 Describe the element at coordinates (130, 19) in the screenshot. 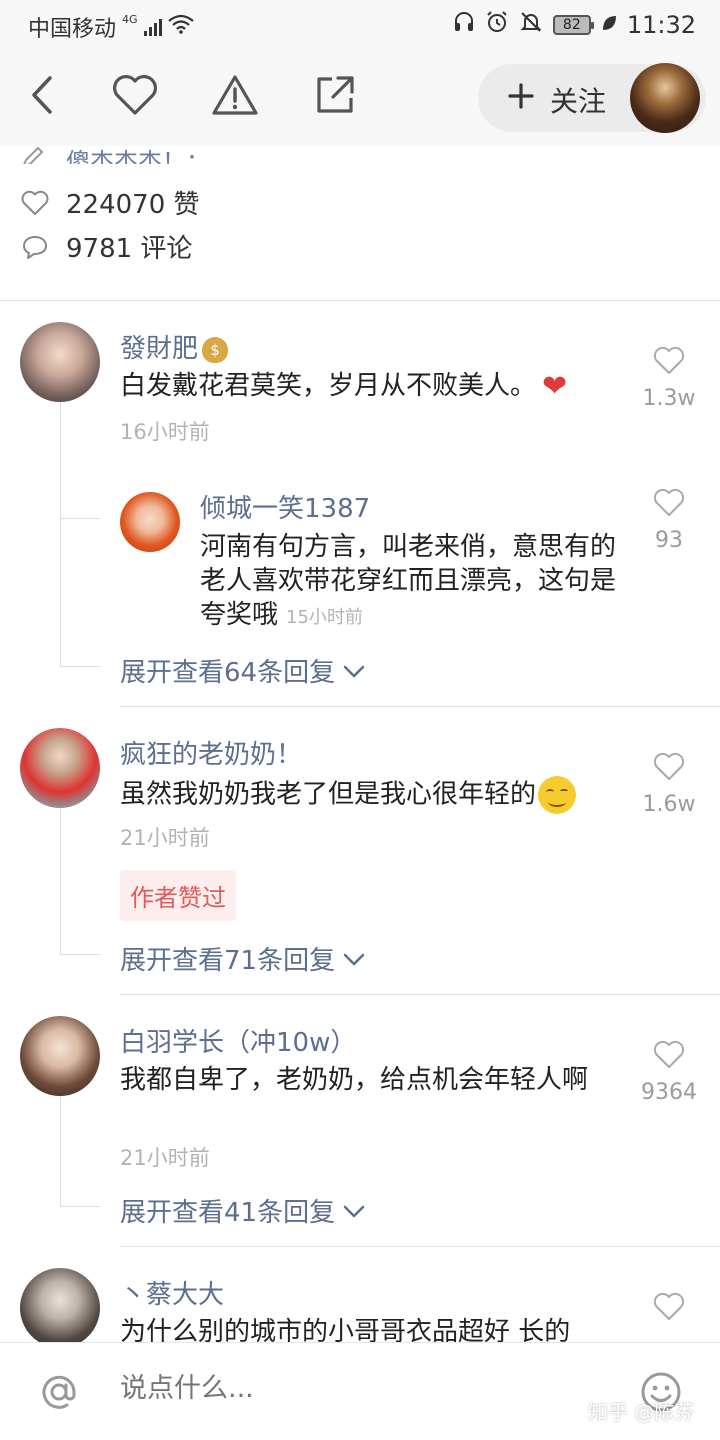

I see `network-type: 4G` at that location.